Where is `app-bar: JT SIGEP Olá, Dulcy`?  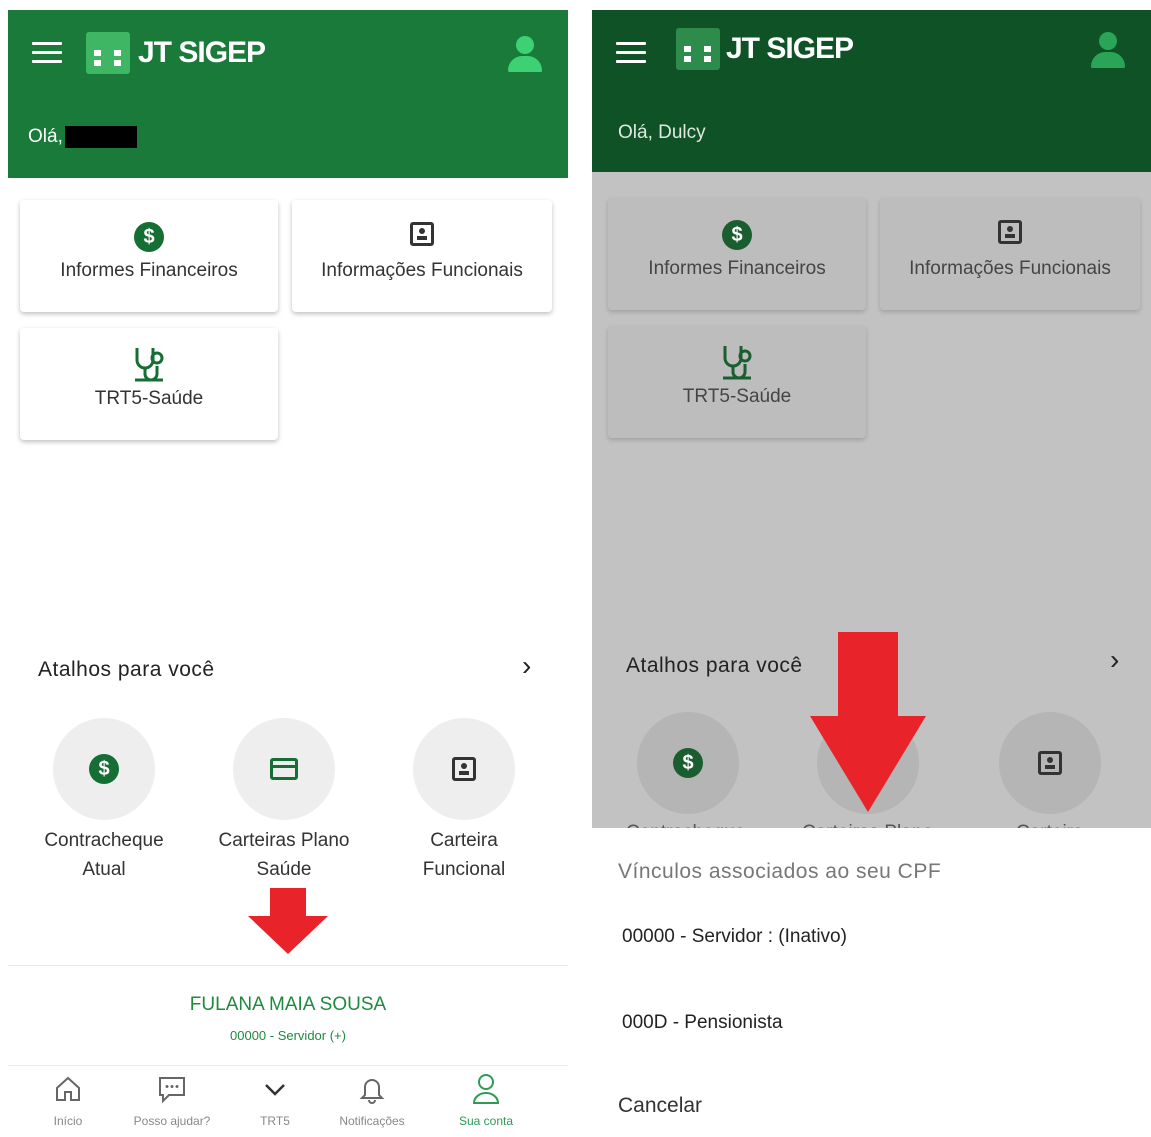
app-bar: JT SIGEP Olá, Dulcy is located at coordinates (871, 91).